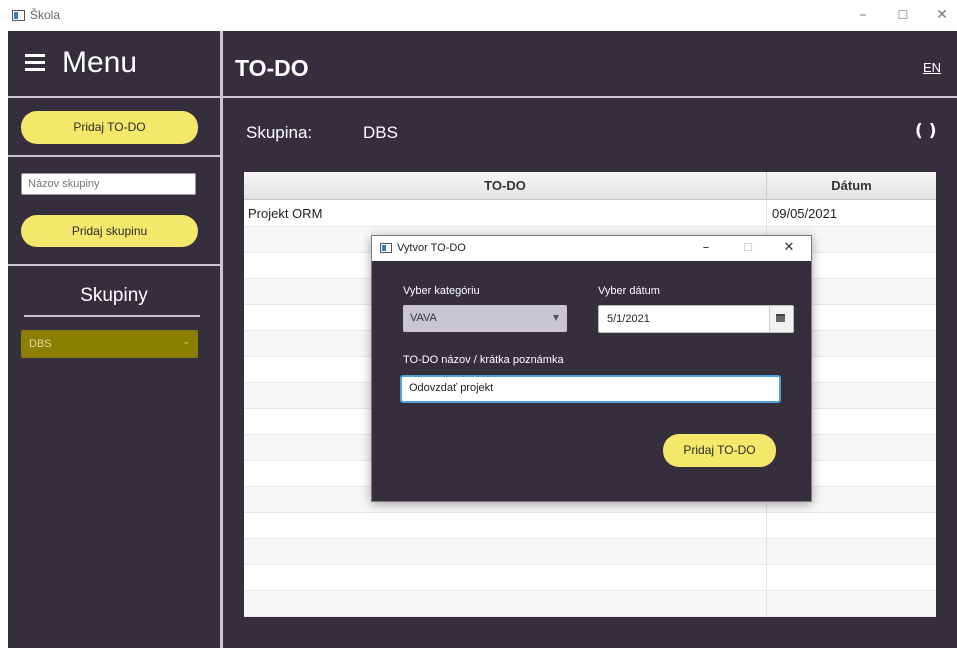 The height and width of the screenshot is (648, 957). I want to click on sidebar-divider, so click(221, 339).